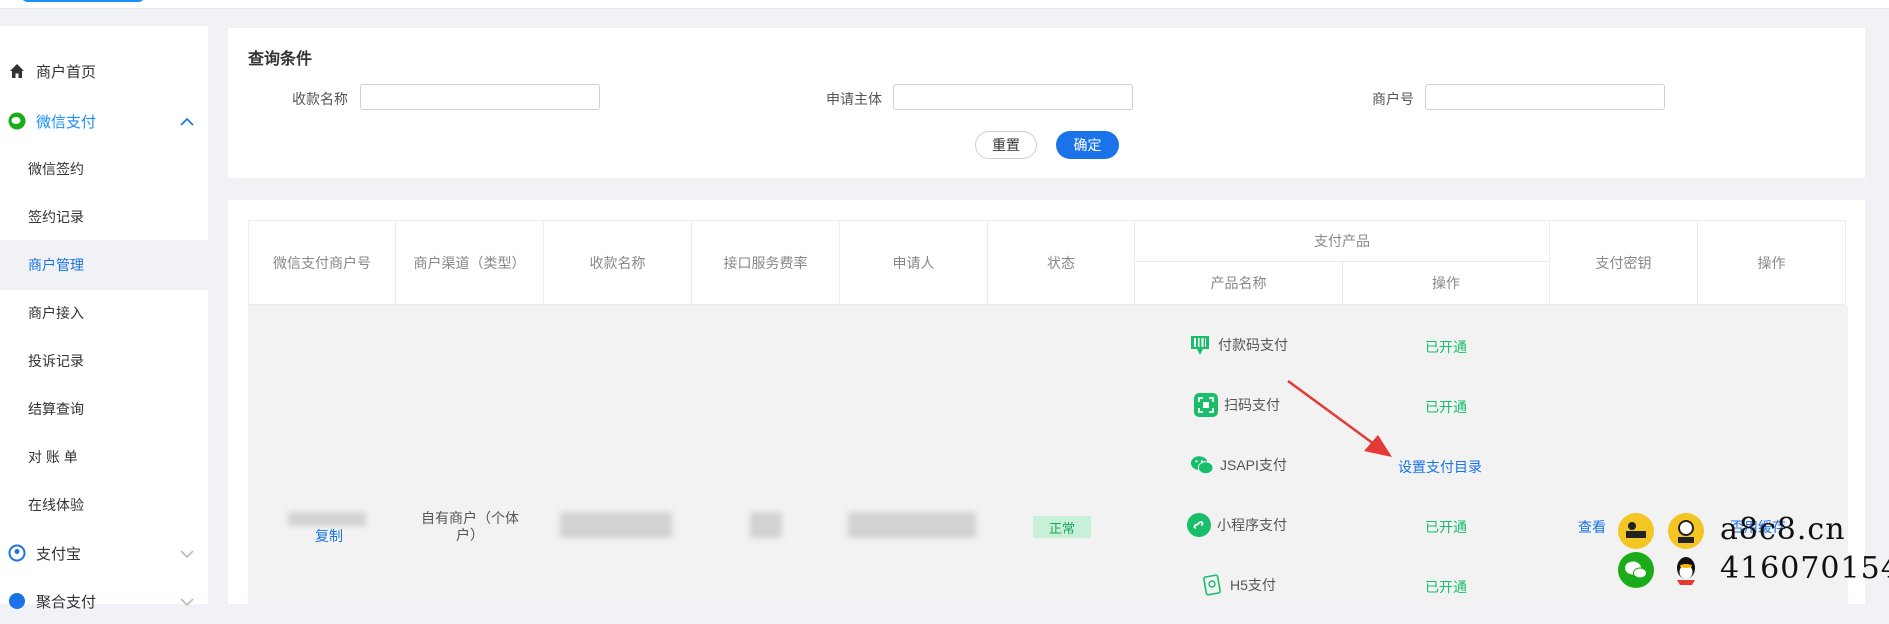  What do you see at coordinates (280, 59) in the screenshot?
I see `query-title: 查询条件` at bounding box center [280, 59].